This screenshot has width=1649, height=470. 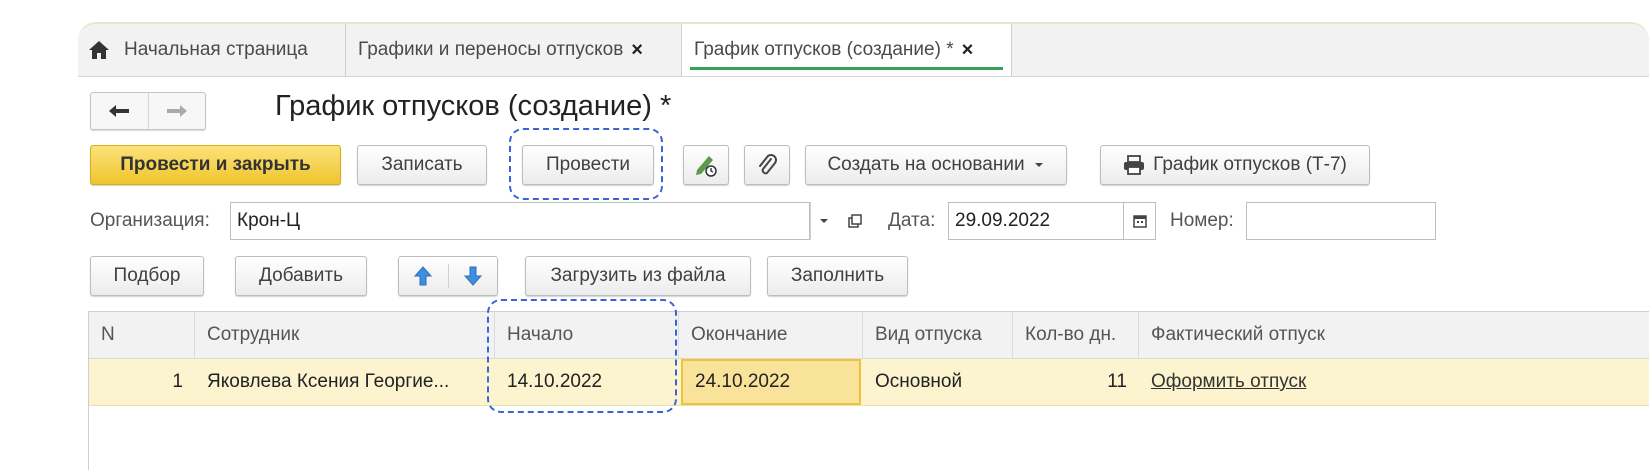 What do you see at coordinates (491, 49) in the screenshot?
I see `tab-vacation-schedules-label: Графики и переносы отпусков` at bounding box center [491, 49].